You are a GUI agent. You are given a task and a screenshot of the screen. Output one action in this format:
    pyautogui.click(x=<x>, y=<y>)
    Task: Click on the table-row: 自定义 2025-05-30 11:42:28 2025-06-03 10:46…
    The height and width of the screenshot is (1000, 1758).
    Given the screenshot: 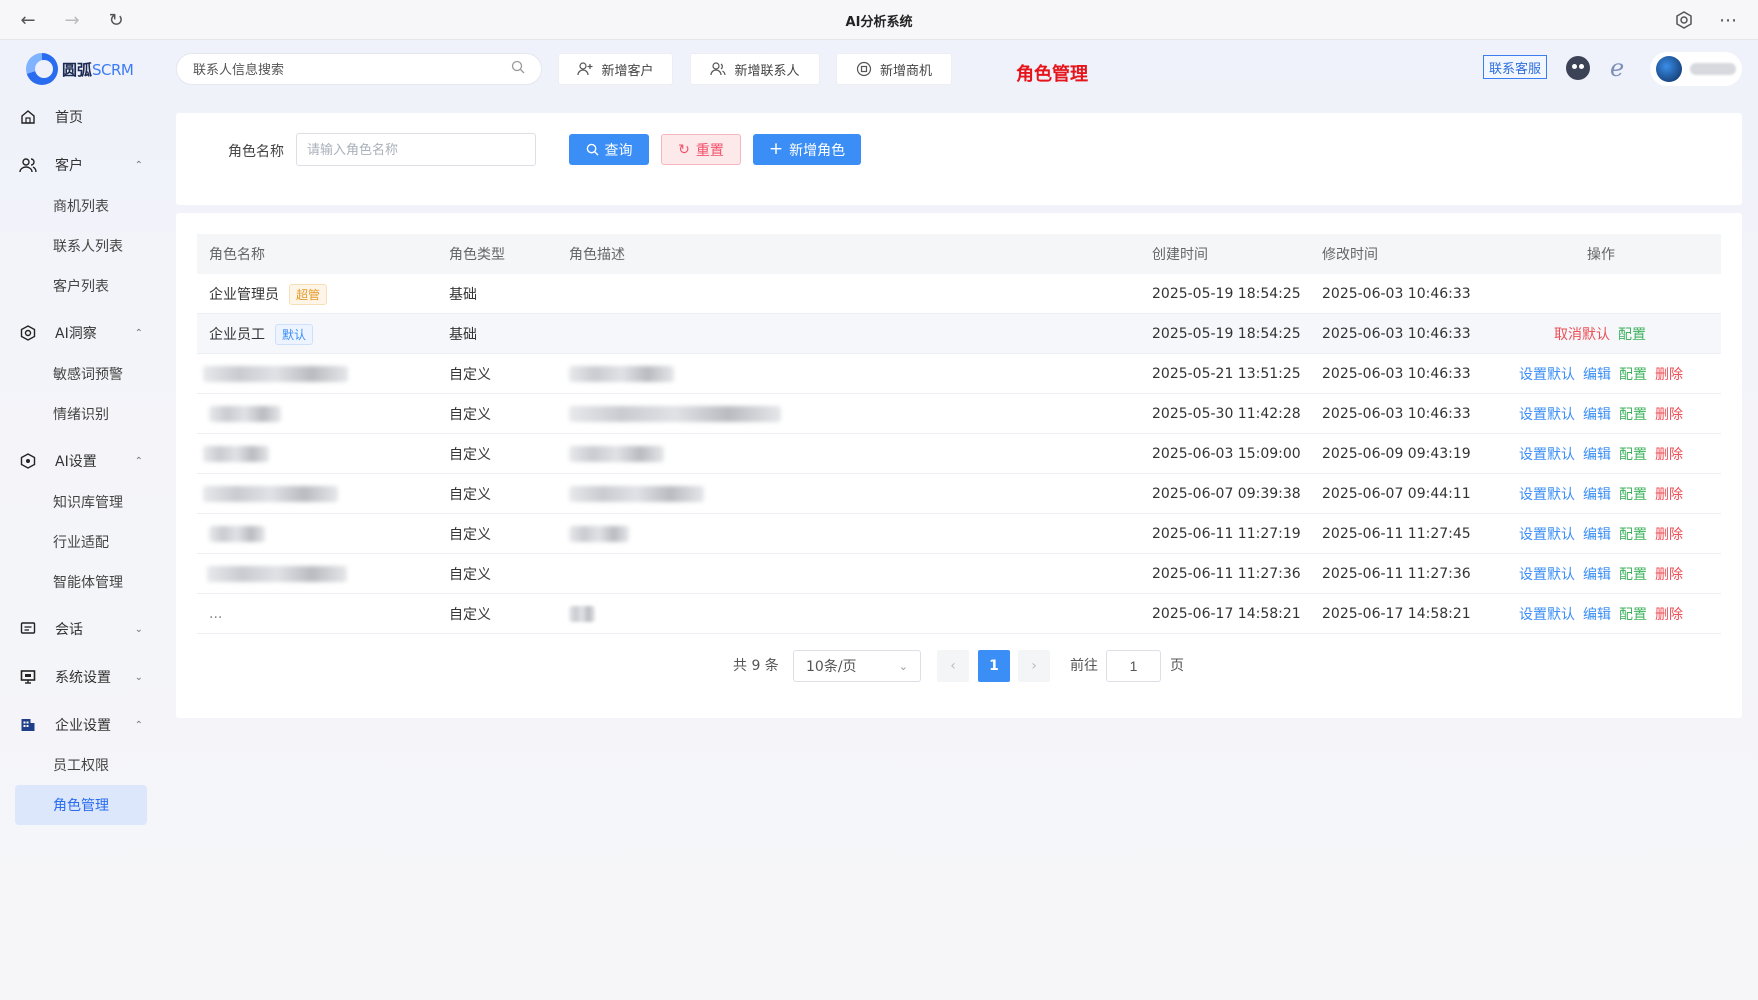 What is the action you would take?
    pyautogui.click(x=959, y=414)
    